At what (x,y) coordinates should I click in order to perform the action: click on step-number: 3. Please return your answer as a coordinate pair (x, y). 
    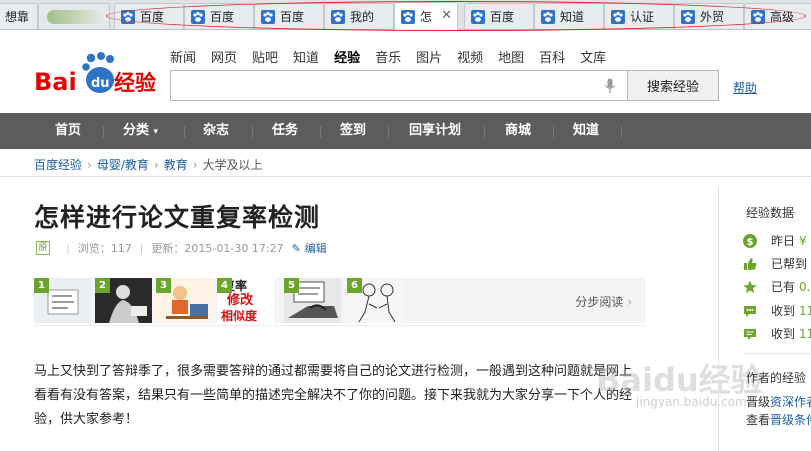
    Looking at the image, I should click on (163, 285).